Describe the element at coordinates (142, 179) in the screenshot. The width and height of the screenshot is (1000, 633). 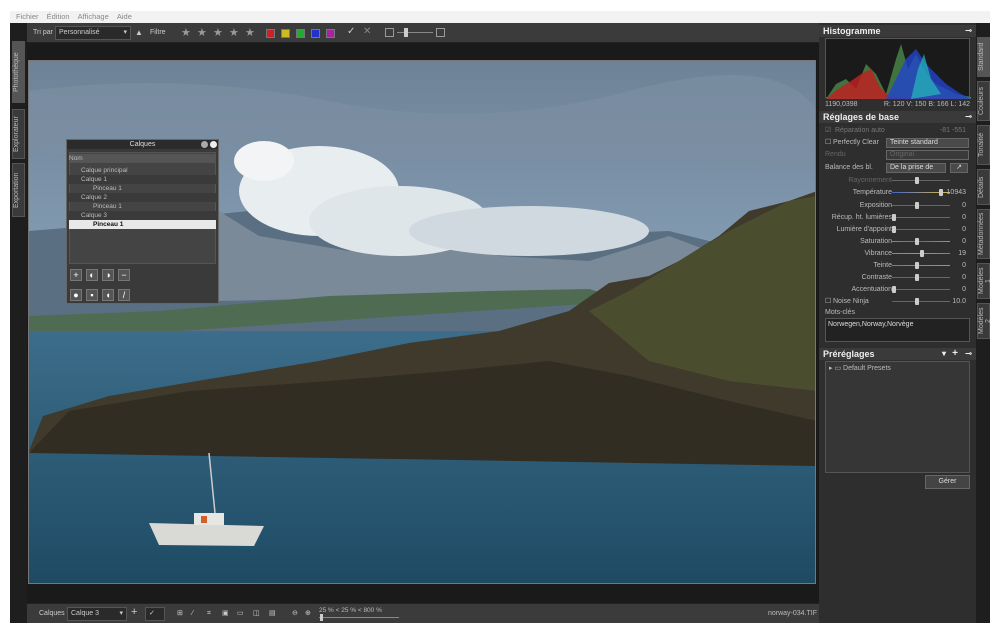
I see `layer-row: Calque 1` at that location.